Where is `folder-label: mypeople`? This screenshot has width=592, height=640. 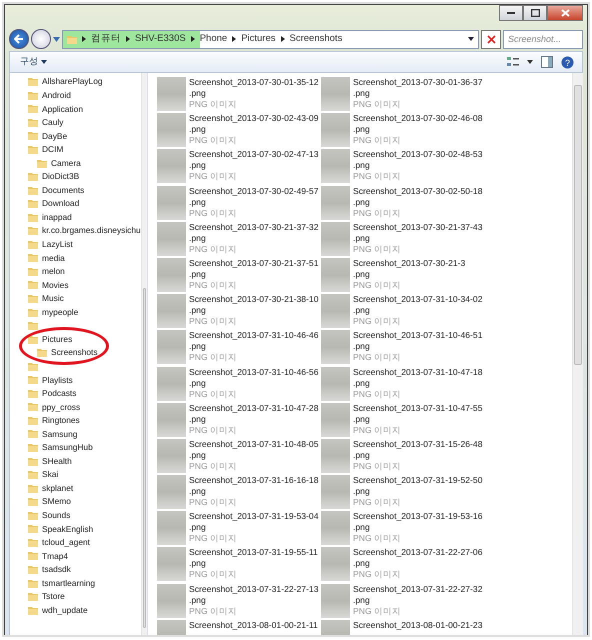
folder-label: mypeople is located at coordinates (60, 312).